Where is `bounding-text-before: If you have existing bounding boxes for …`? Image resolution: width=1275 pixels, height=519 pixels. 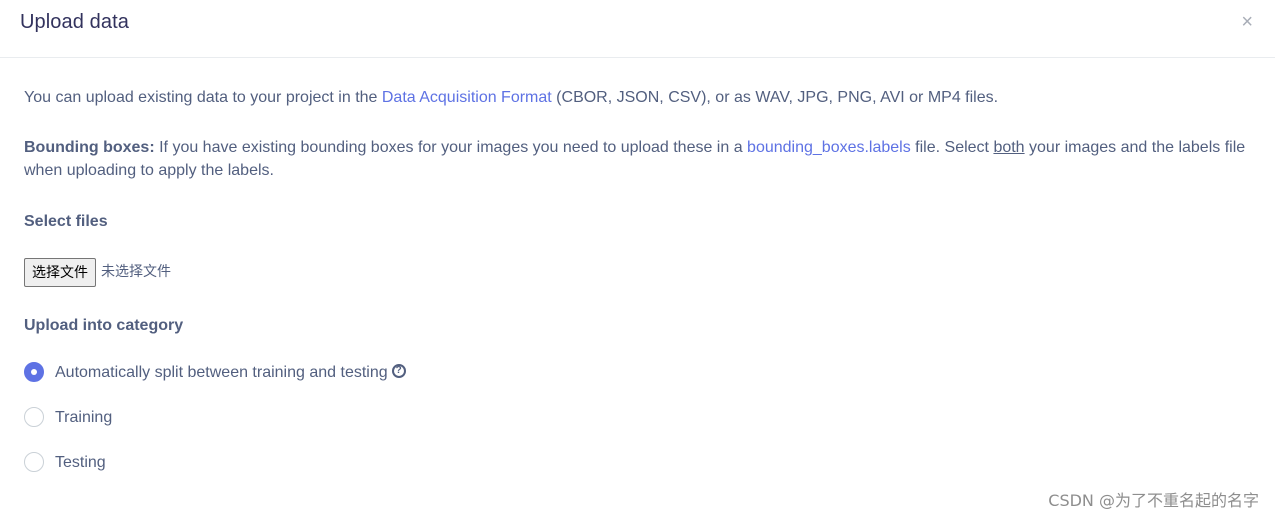
bounding-text-before: If you have existing bounding boxes for … is located at coordinates (451, 147).